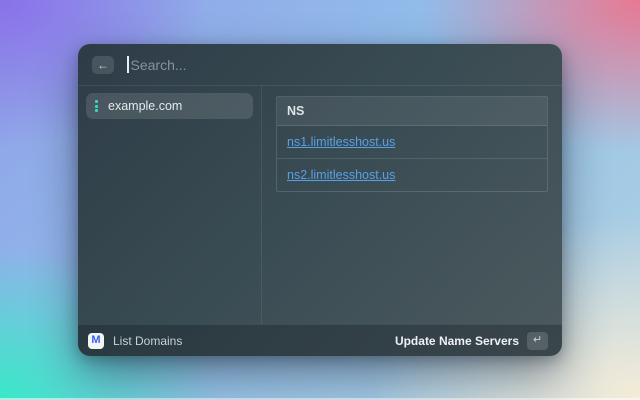 The width and height of the screenshot is (640, 400). What do you see at coordinates (128, 64) in the screenshot?
I see `text-caret` at bounding box center [128, 64].